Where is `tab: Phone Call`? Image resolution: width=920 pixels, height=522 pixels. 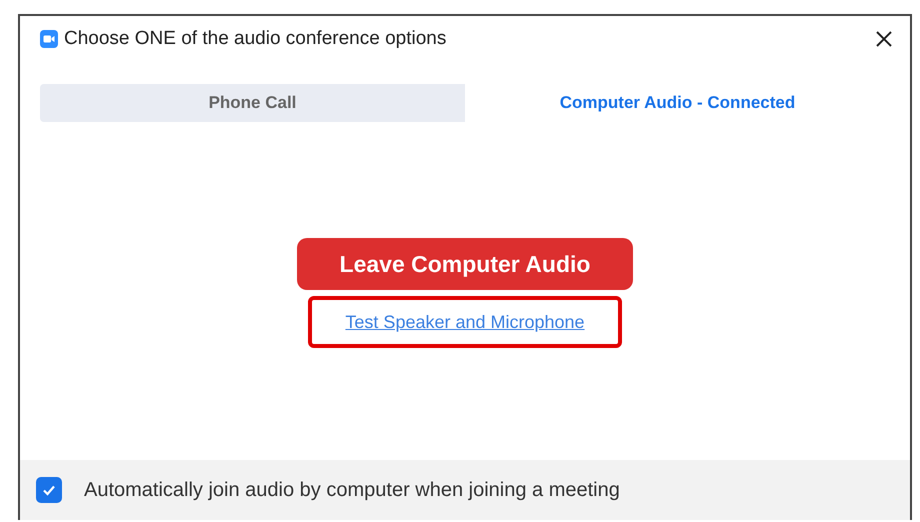
tab: Phone Call is located at coordinates (252, 103).